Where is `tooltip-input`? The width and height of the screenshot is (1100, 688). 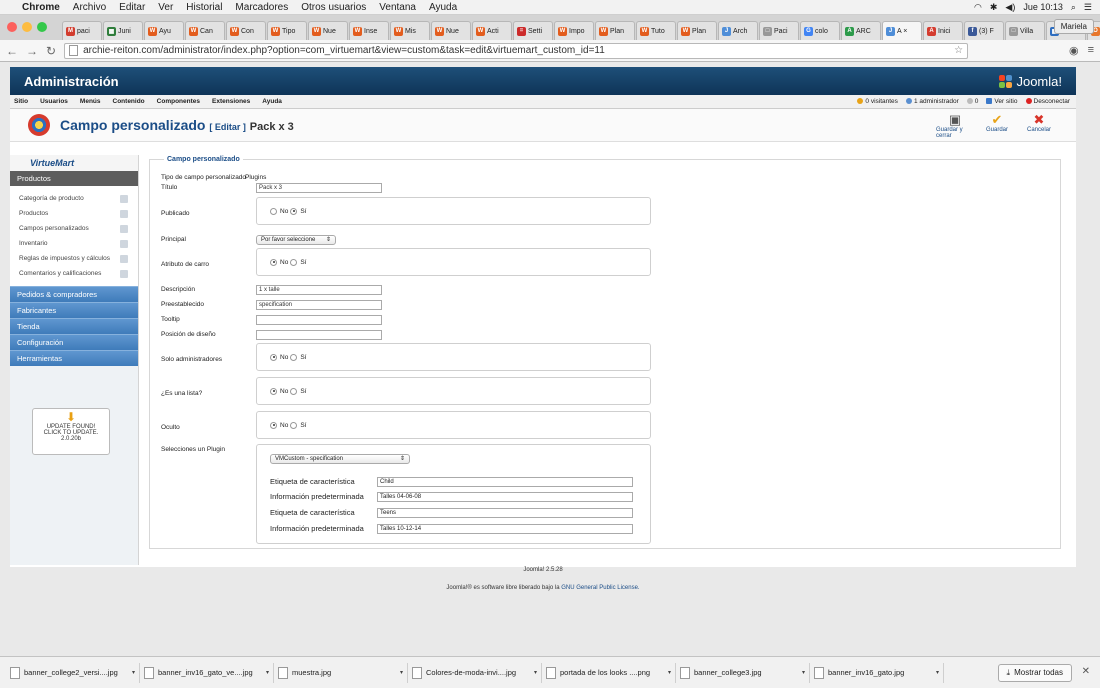
tooltip-input is located at coordinates (319, 320).